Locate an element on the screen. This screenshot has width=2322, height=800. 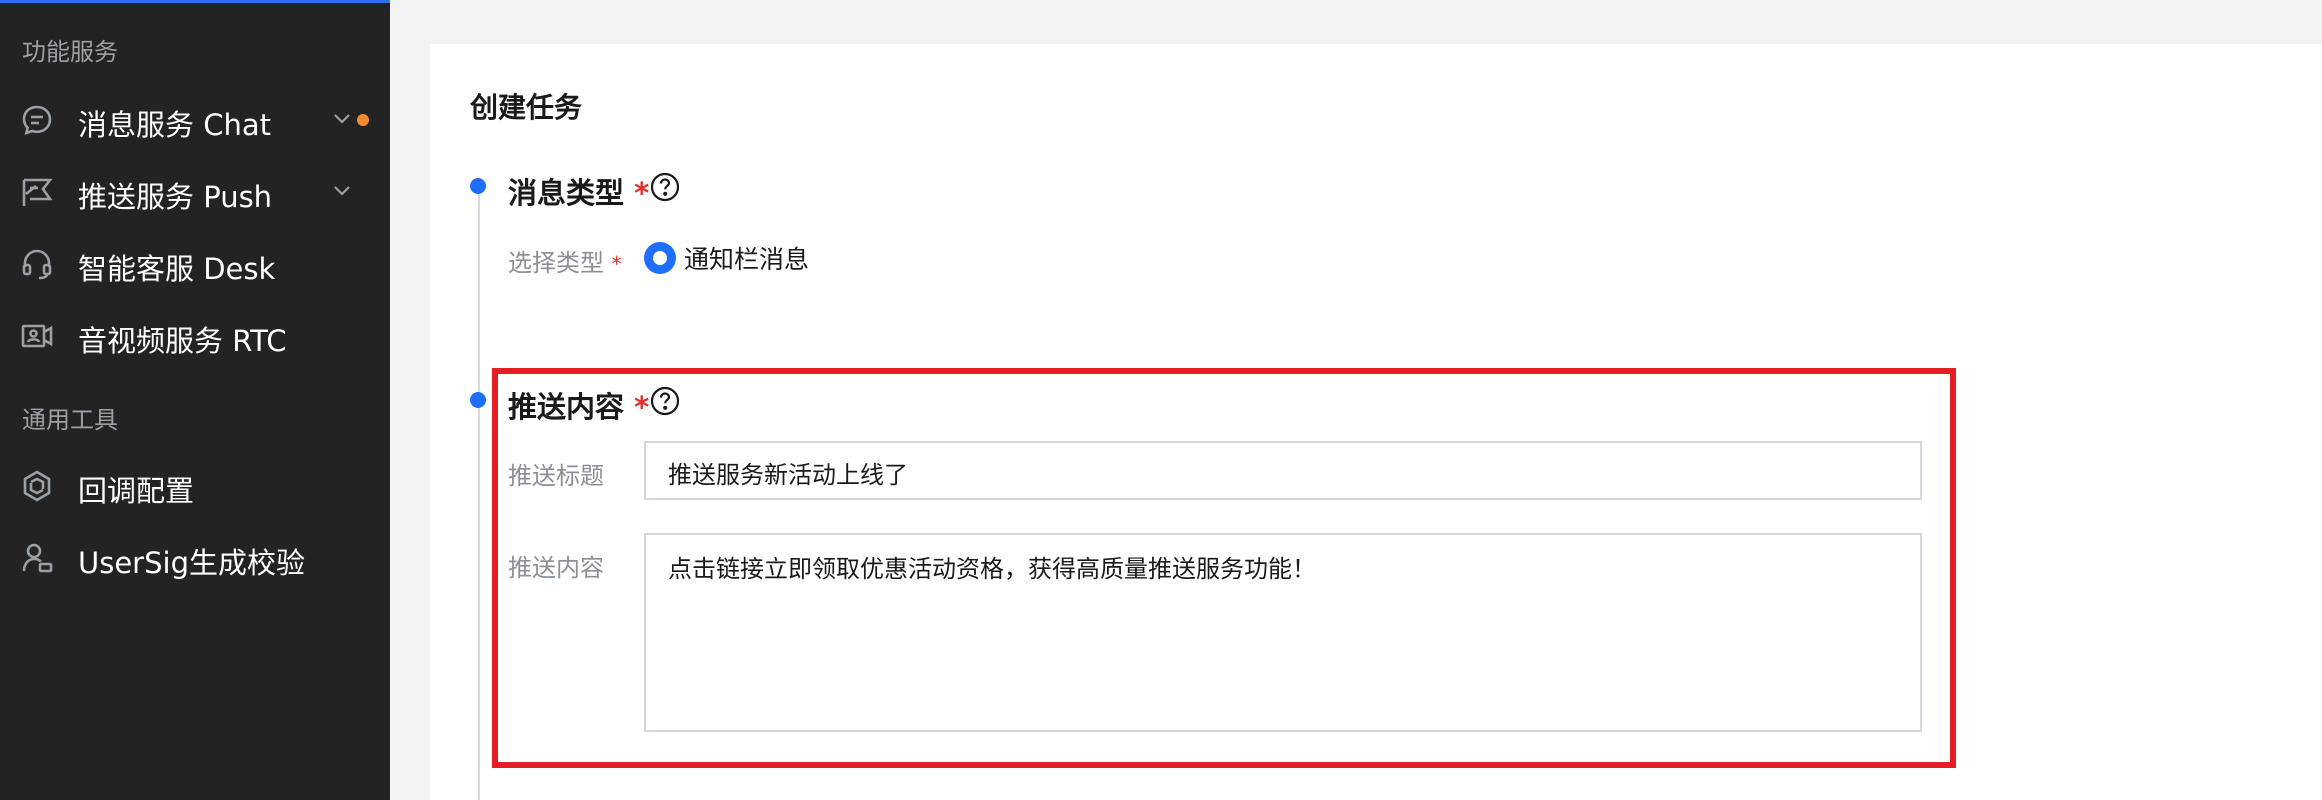
sidebar-item-rtc: 音视频服务 RTC is located at coordinates (195, 336).